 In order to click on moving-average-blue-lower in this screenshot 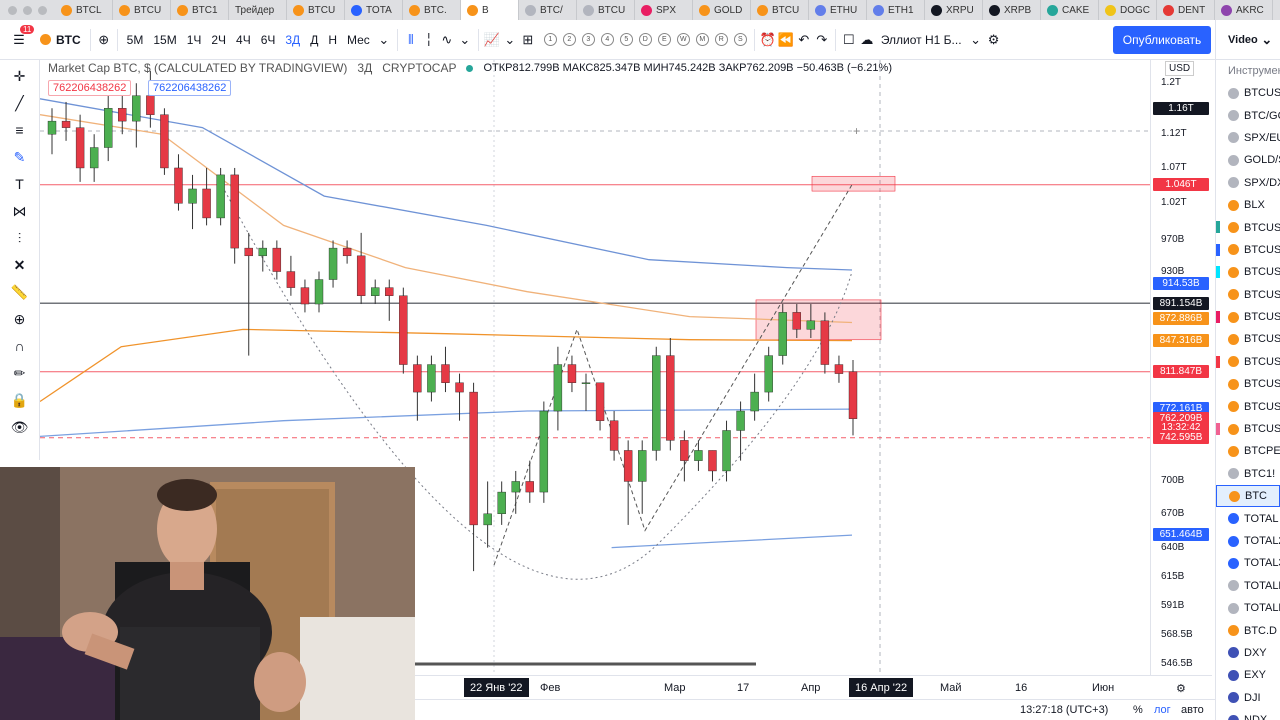, I will do `click(732, 541)`.